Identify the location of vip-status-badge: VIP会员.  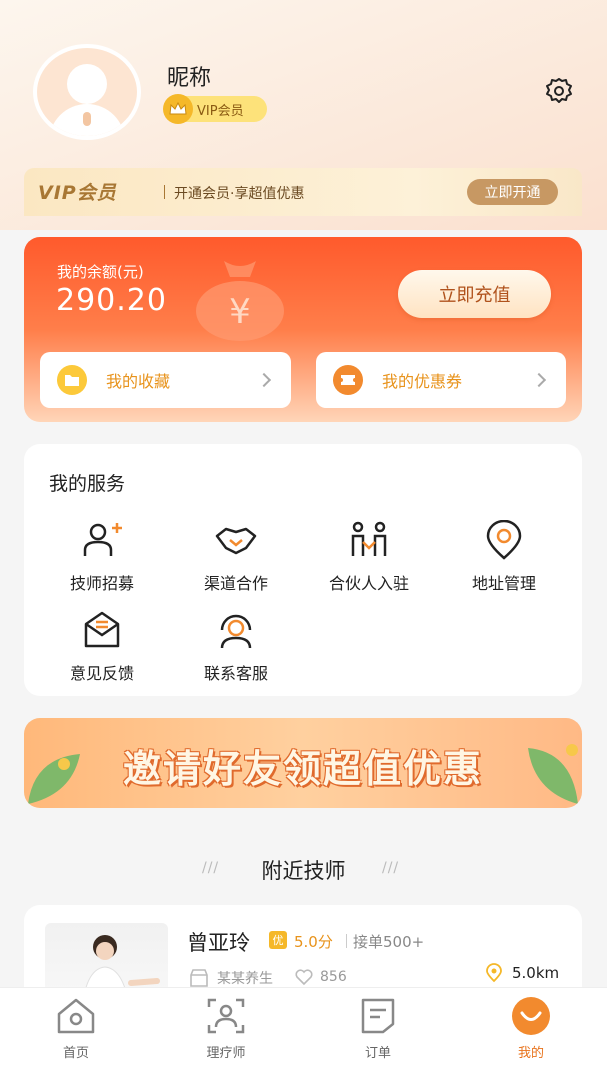
(215, 109).